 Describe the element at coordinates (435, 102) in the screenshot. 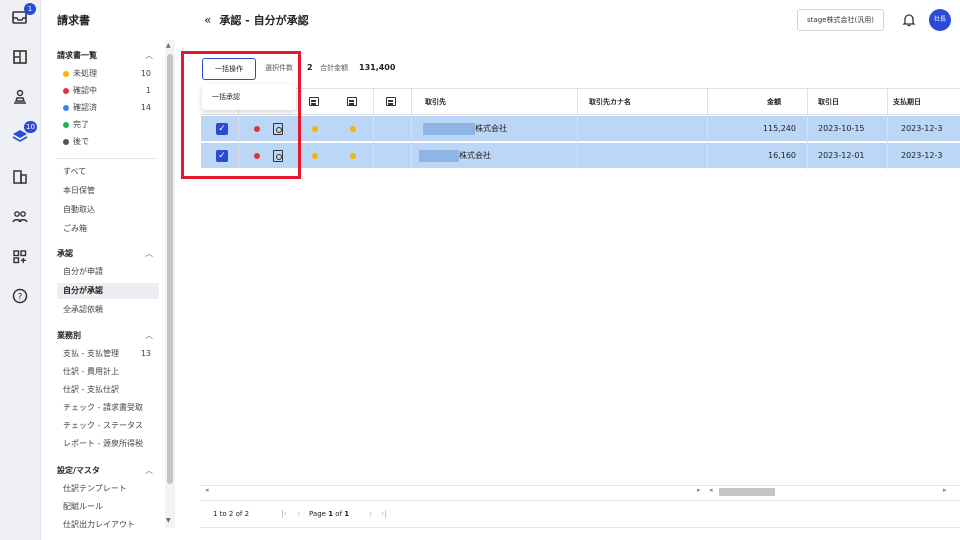

I see `column-partner: 取引先` at that location.